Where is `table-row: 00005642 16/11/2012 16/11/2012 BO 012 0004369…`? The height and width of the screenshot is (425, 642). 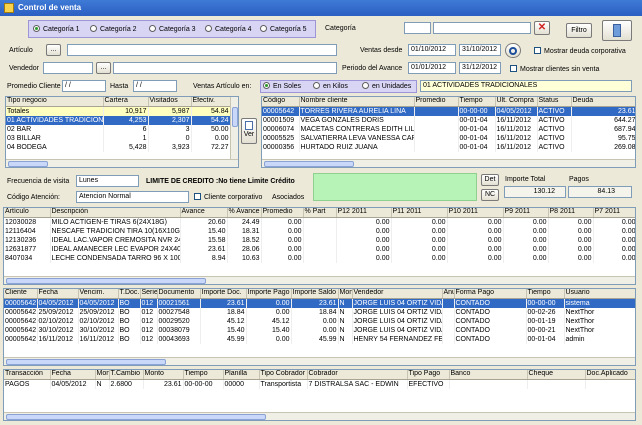 table-row: 00005642 16/11/2012 16/11/2012 BO 012 0004369… is located at coordinates (319, 339).